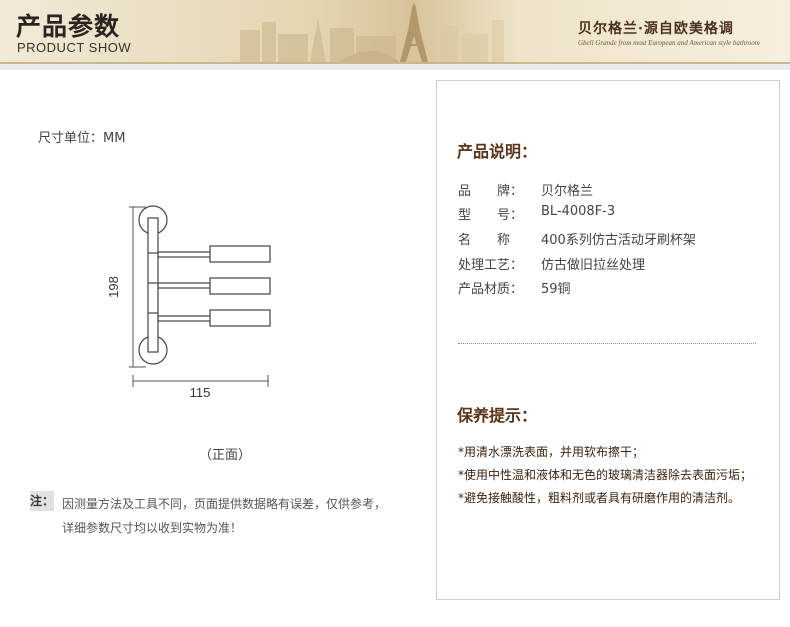 Image resolution: width=790 pixels, height=627 pixels. Describe the element at coordinates (225, 455) in the screenshot. I see `view-label: （正面）` at that location.